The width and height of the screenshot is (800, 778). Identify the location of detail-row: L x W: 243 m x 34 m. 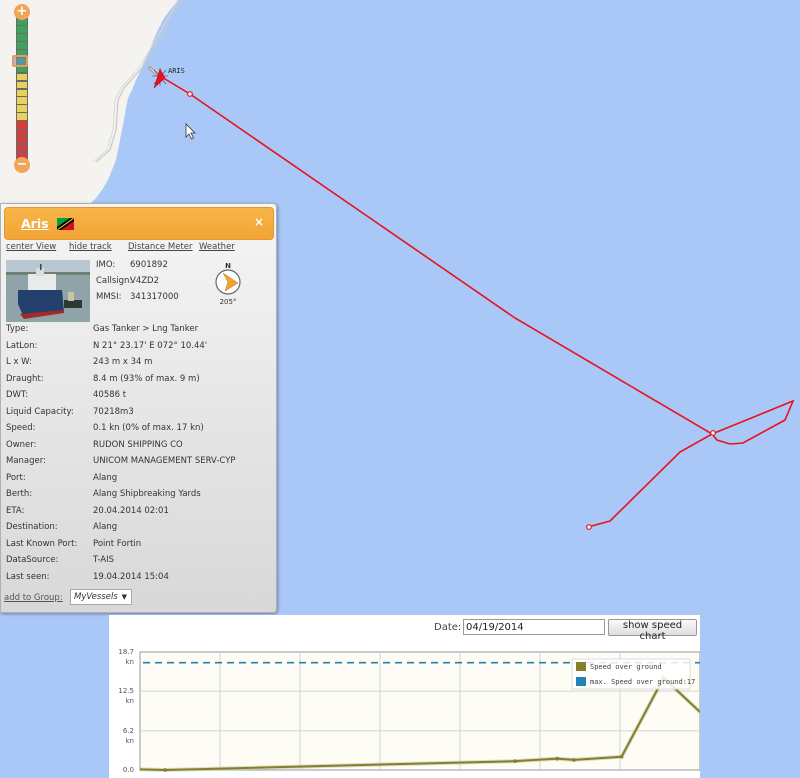
(140, 364).